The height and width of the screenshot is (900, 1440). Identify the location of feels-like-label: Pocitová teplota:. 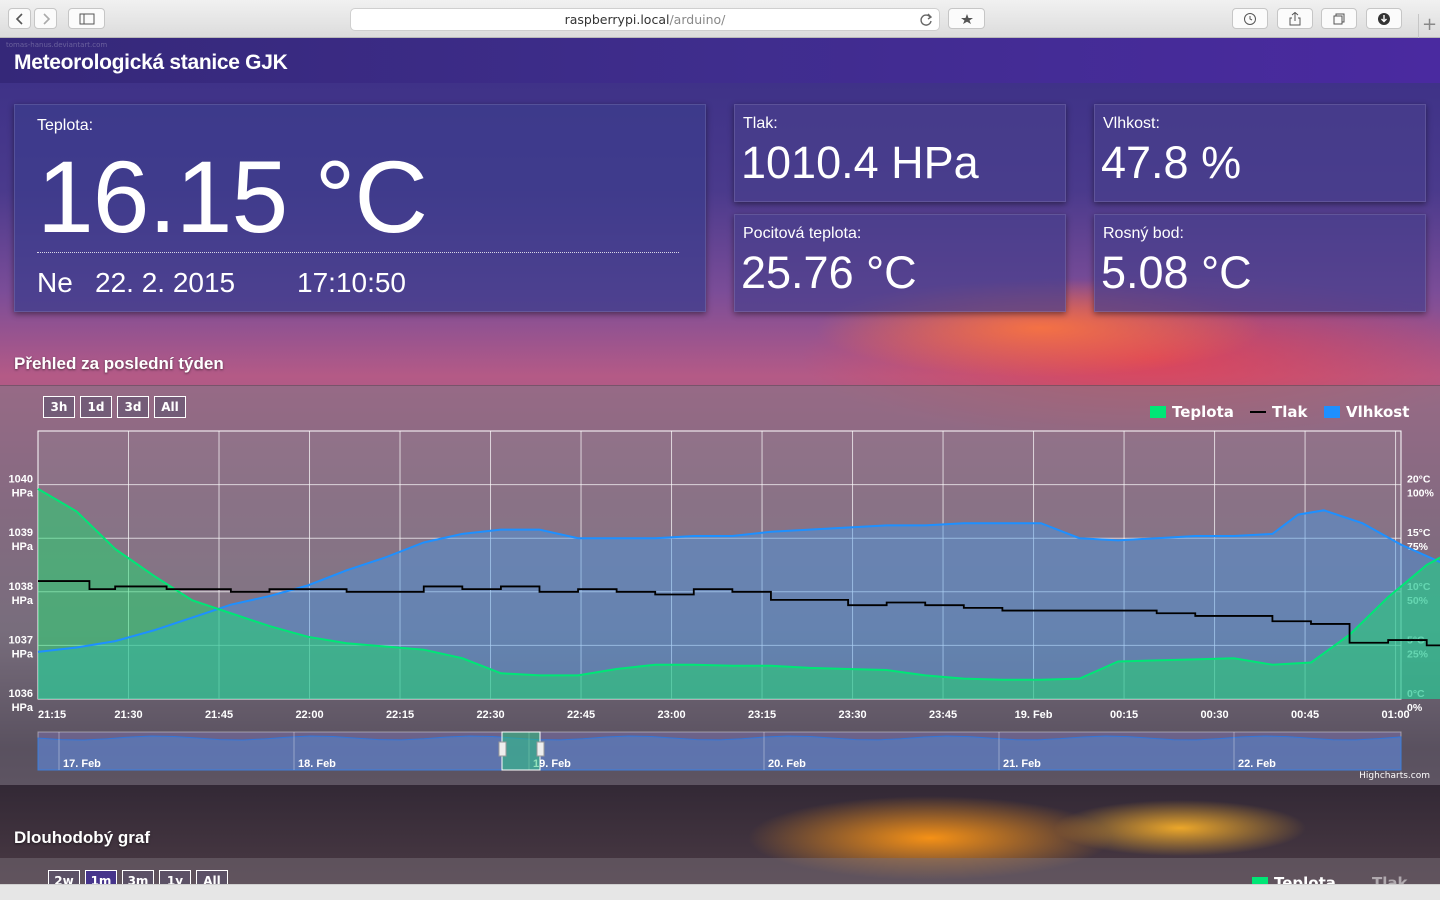
(802, 233).